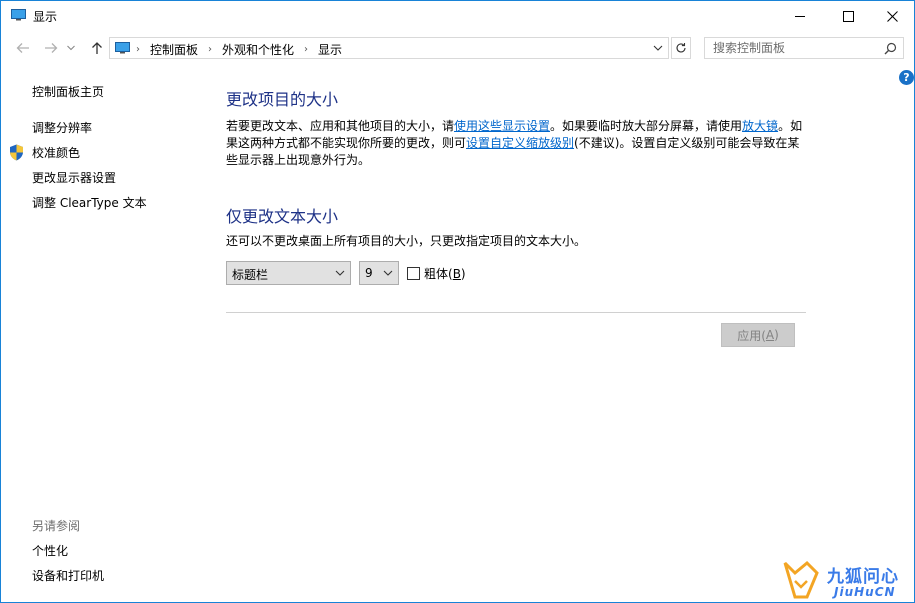 The height and width of the screenshot is (603, 915). I want to click on text-element-value: 标题栏, so click(250, 275).